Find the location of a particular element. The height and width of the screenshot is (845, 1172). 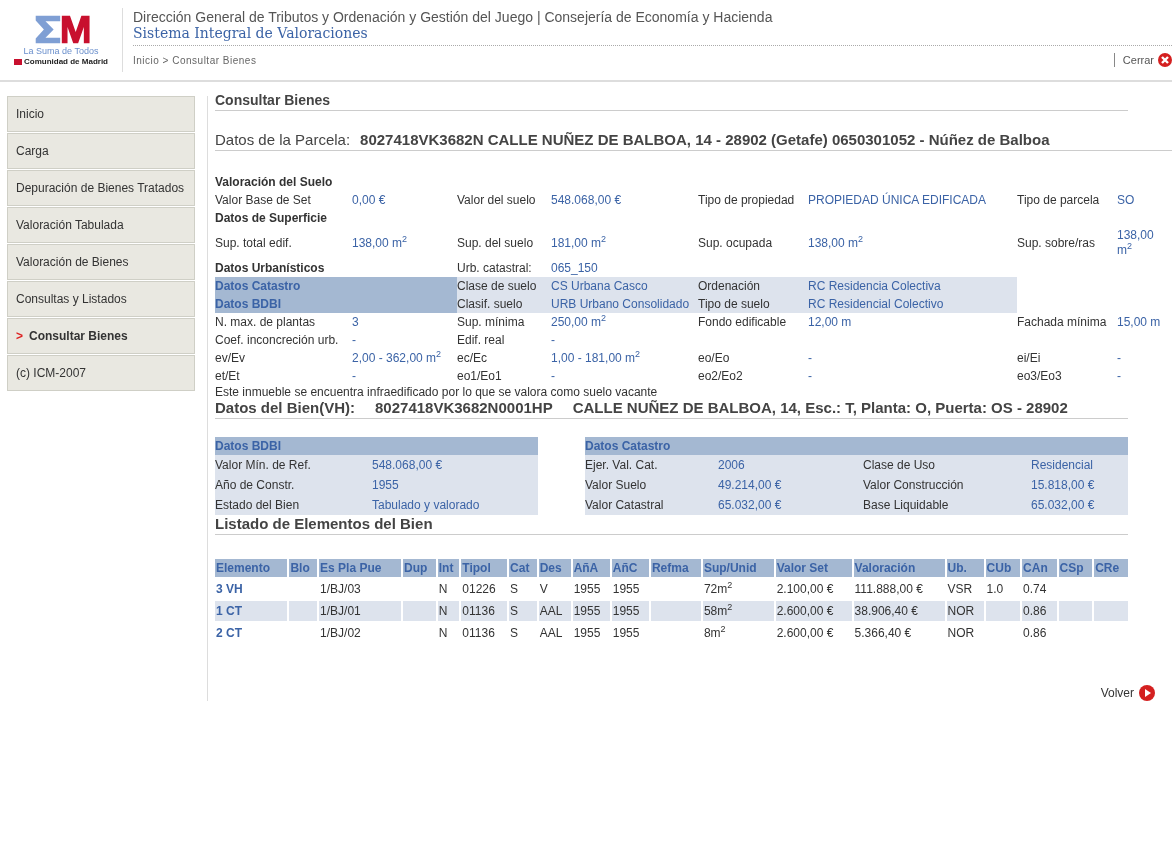

panel-header: Datos BDBI is located at coordinates (376, 446).